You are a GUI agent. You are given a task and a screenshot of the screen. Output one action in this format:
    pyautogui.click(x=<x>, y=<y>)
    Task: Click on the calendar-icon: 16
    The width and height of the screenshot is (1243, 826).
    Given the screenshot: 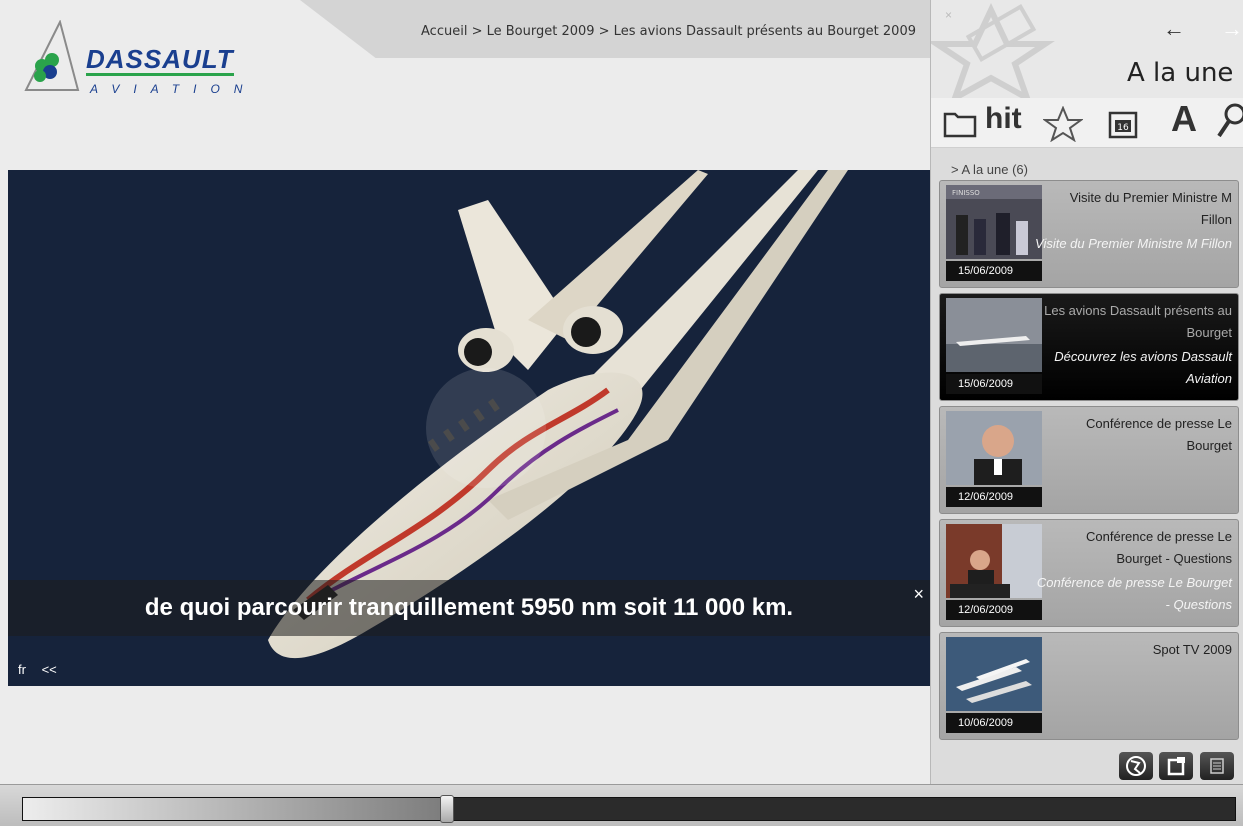 What is the action you would take?
    pyautogui.click(x=1124, y=124)
    